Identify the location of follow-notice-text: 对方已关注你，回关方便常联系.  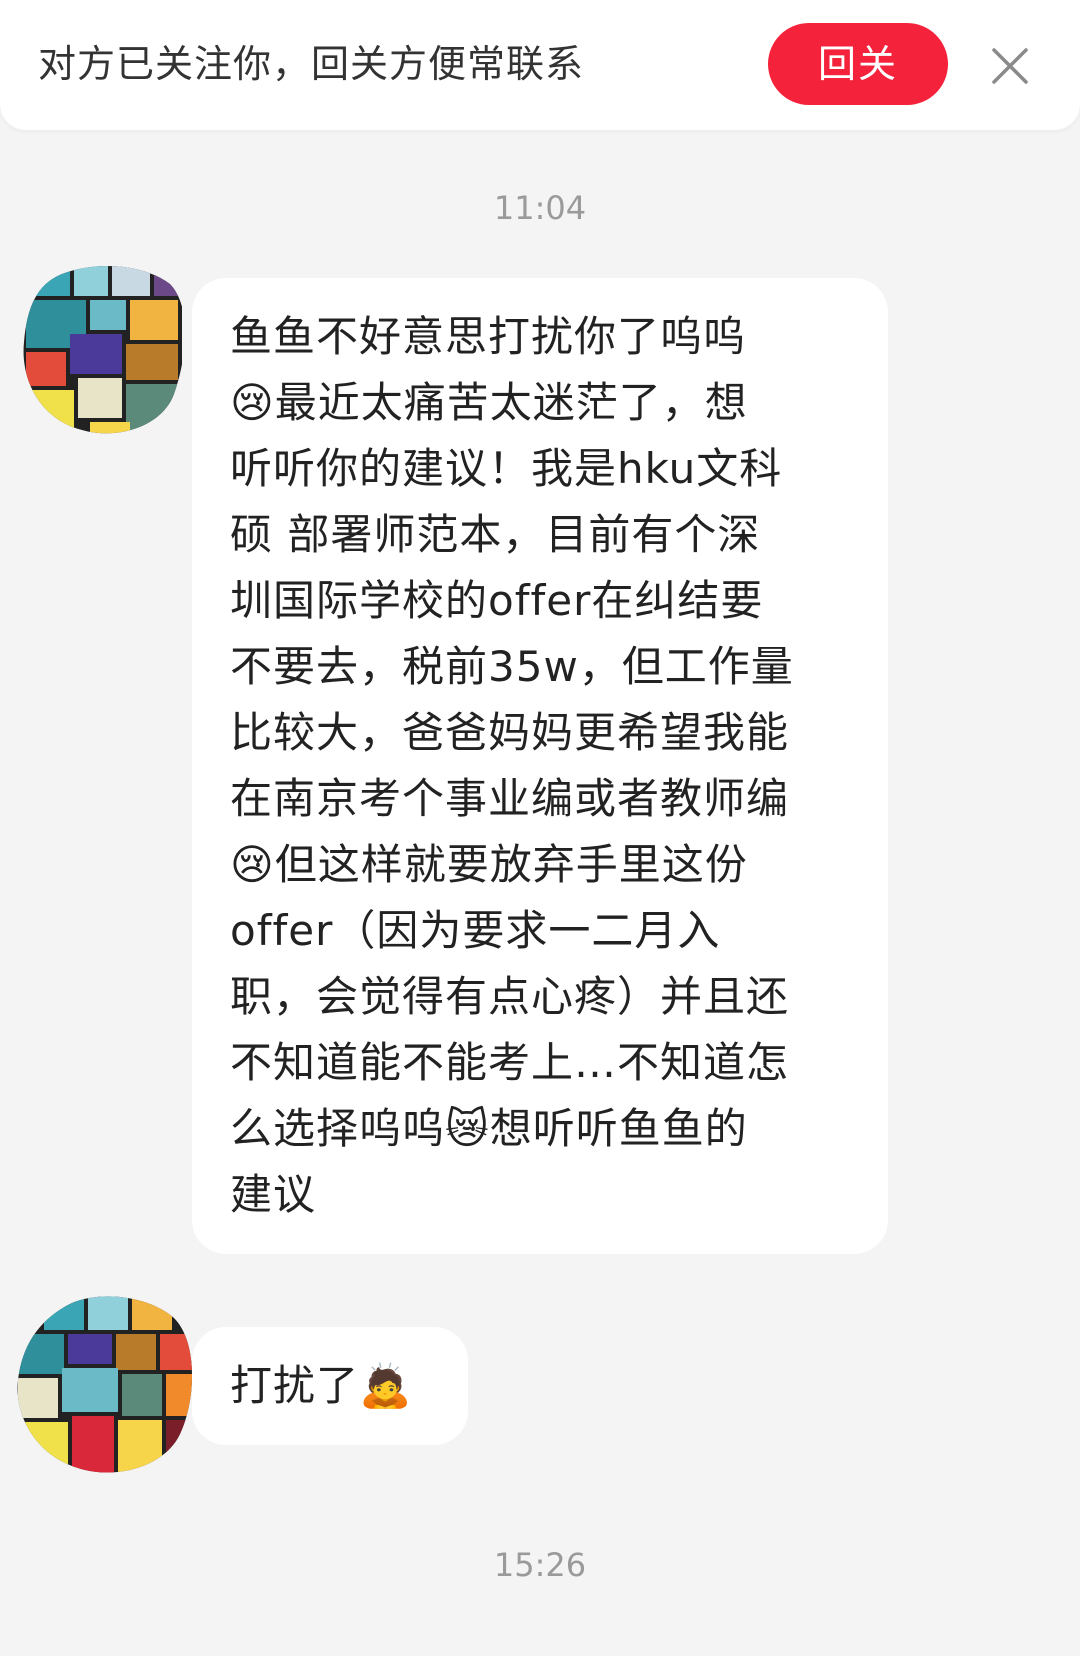
(311, 64).